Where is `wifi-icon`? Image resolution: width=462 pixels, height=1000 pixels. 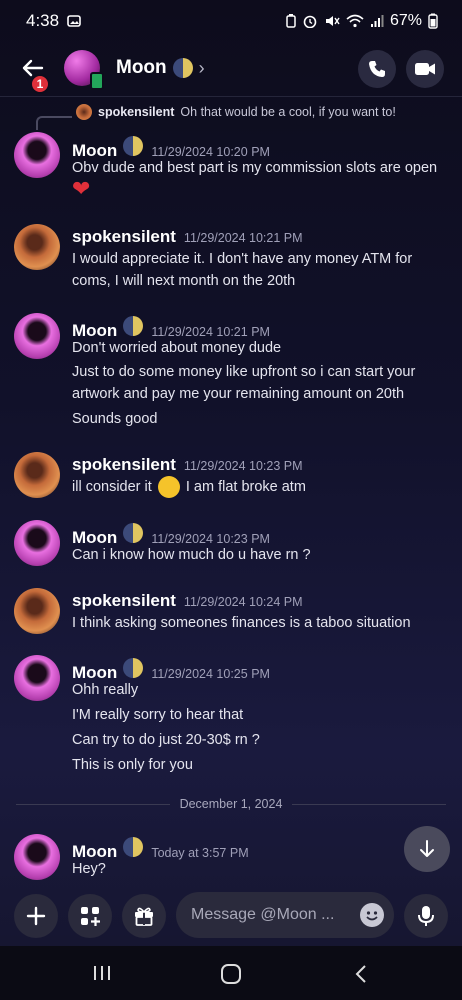
wifi-icon is located at coordinates (355, 21).